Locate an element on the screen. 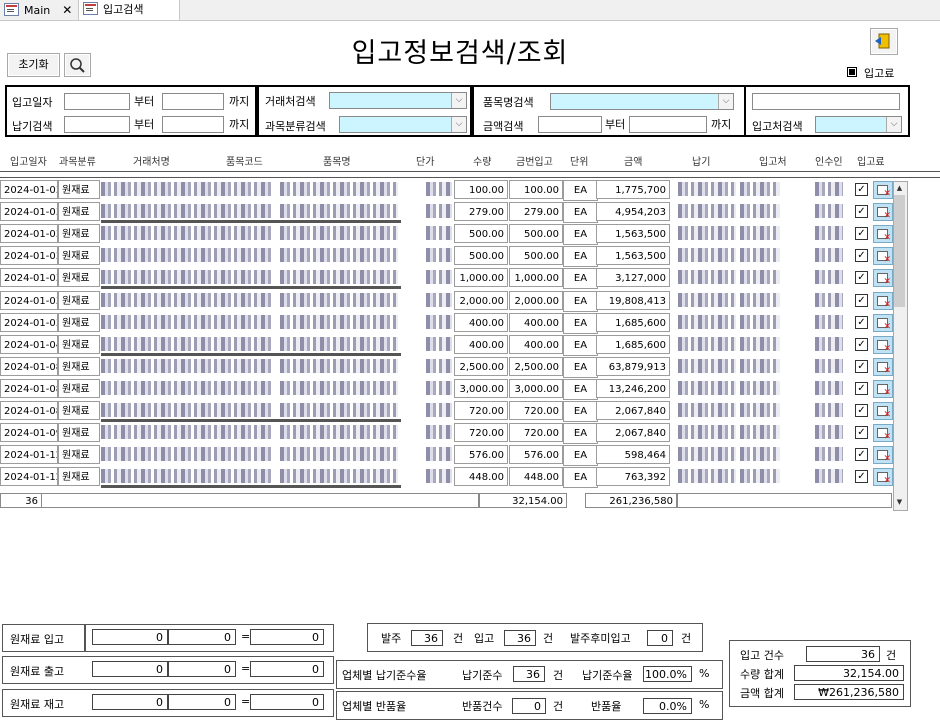 Image resolution: width=940 pixels, height=720 pixels. table-row: 2024-01-03 원재료 279.00 279.00 EA 4,954,203 ✓ is located at coordinates (452, 212).